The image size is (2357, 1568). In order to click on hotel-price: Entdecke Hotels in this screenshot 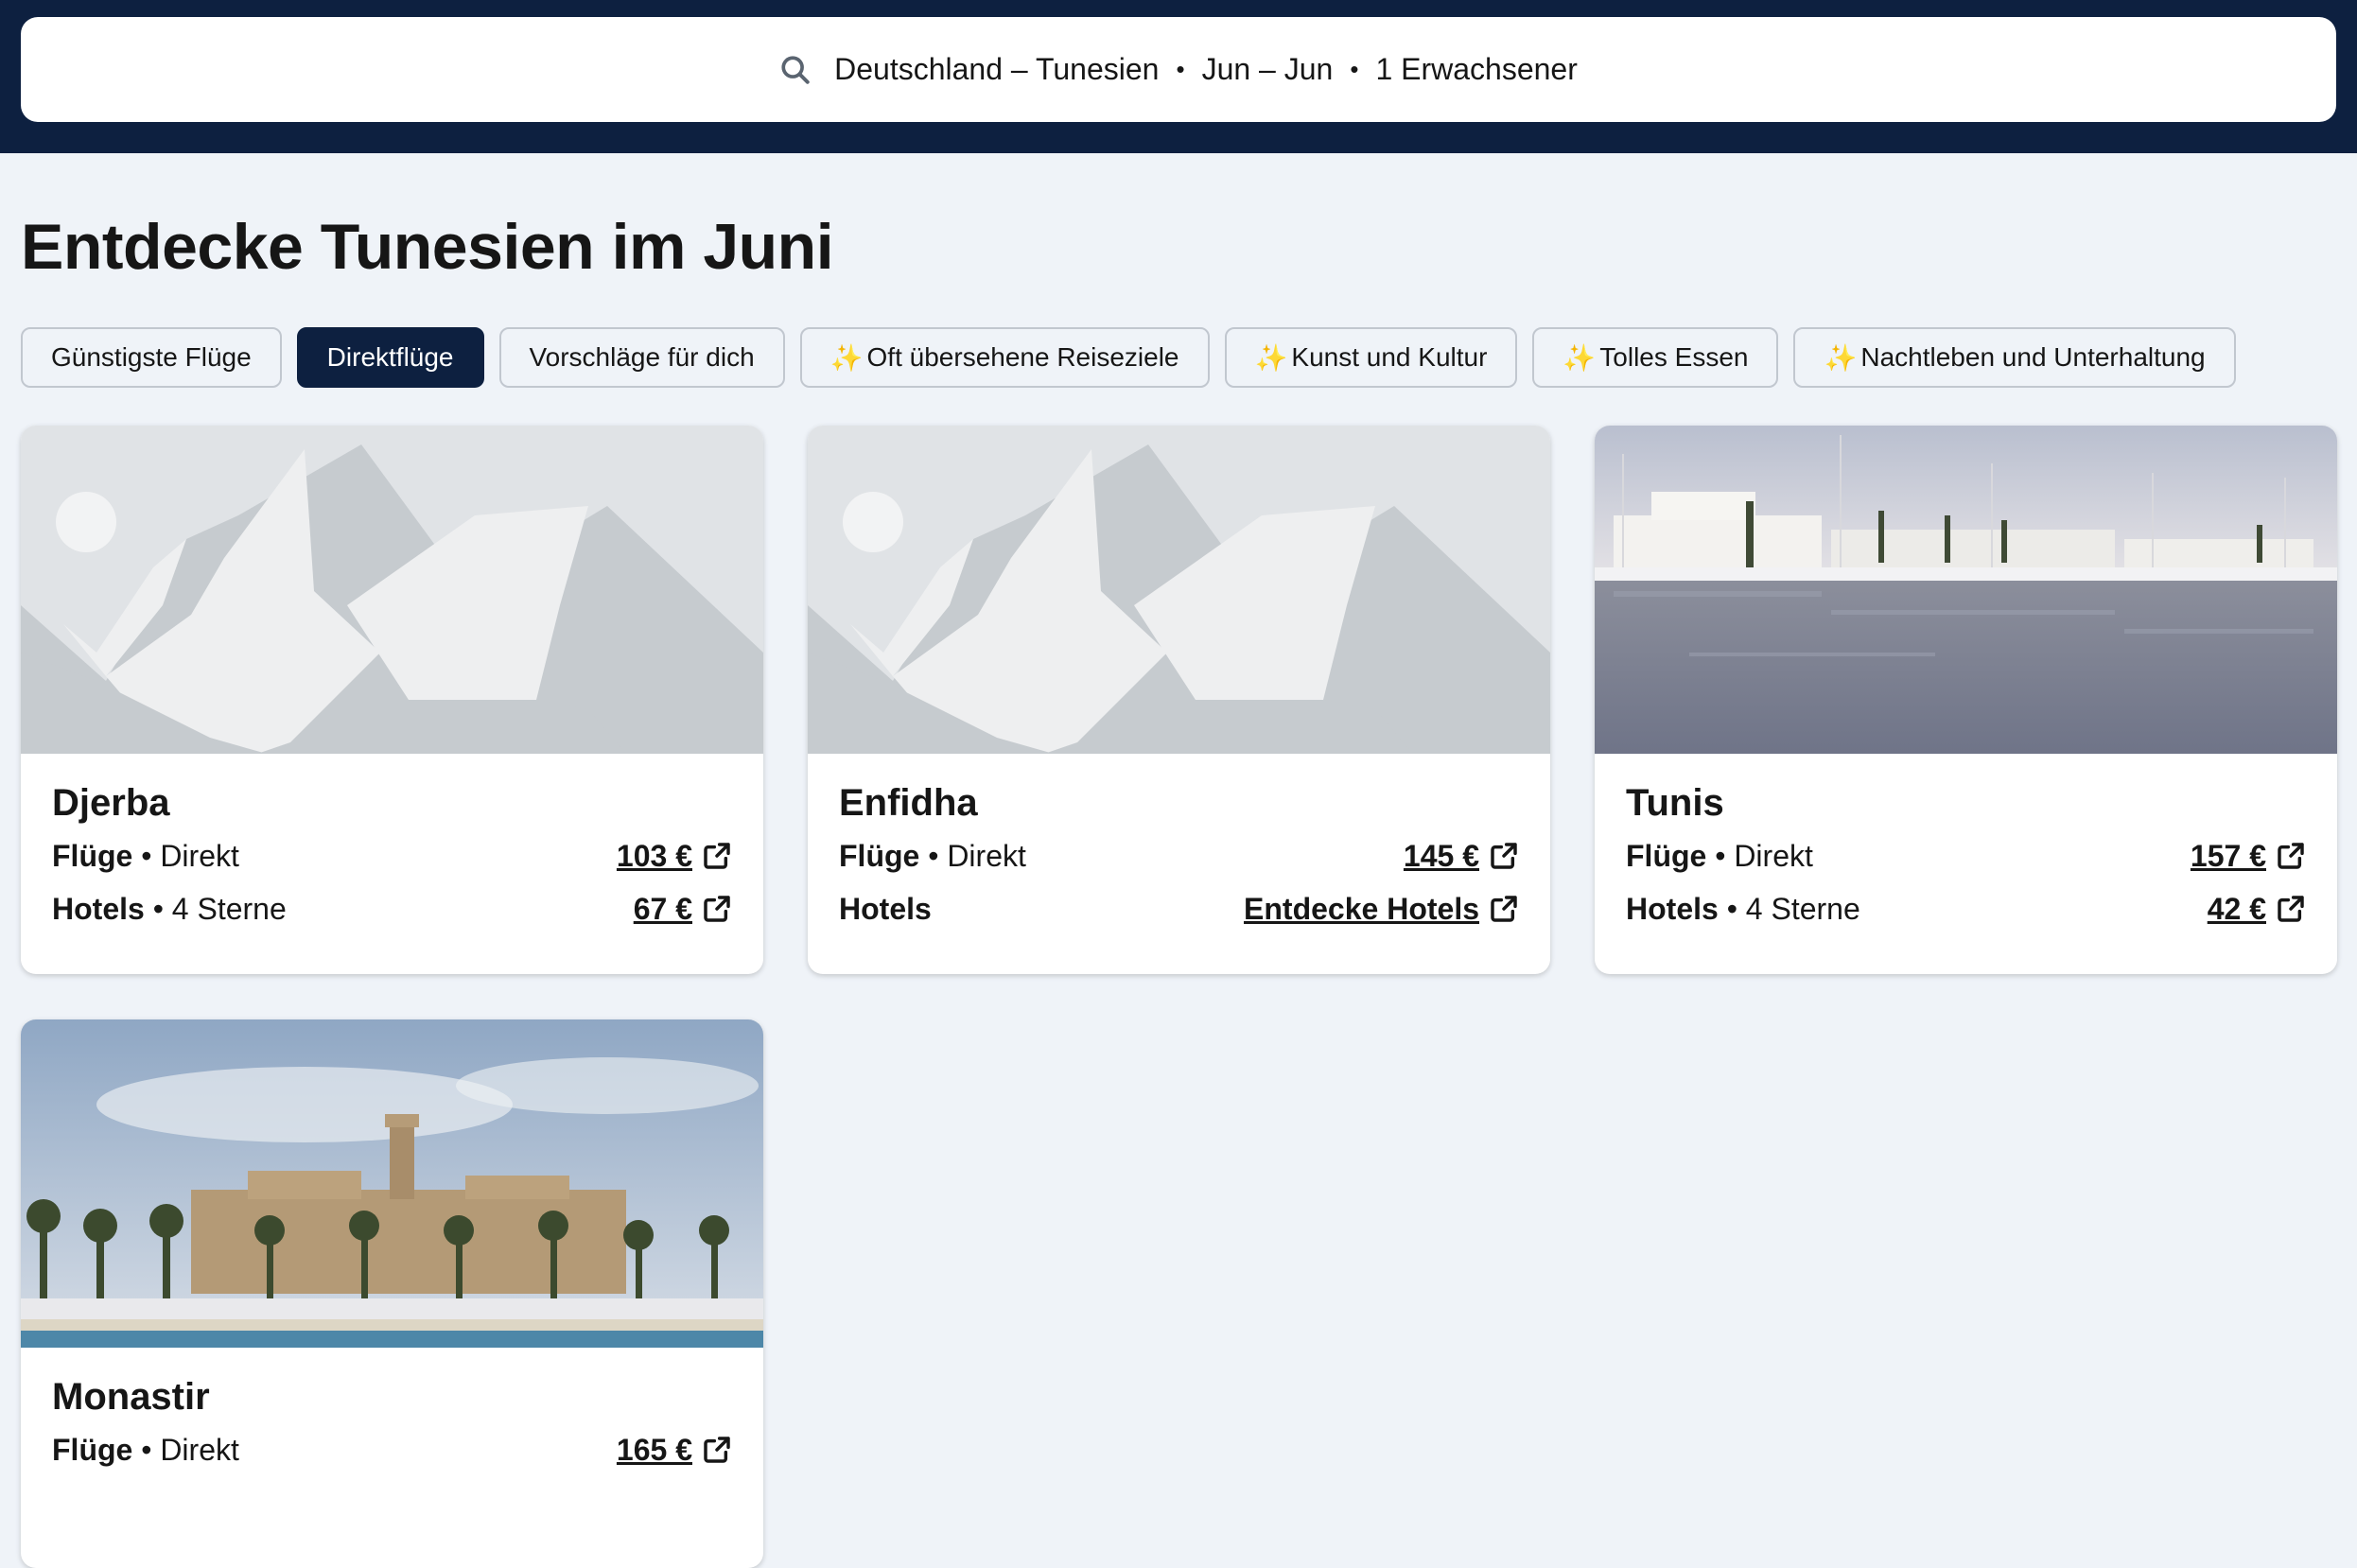, I will do `click(1361, 908)`.